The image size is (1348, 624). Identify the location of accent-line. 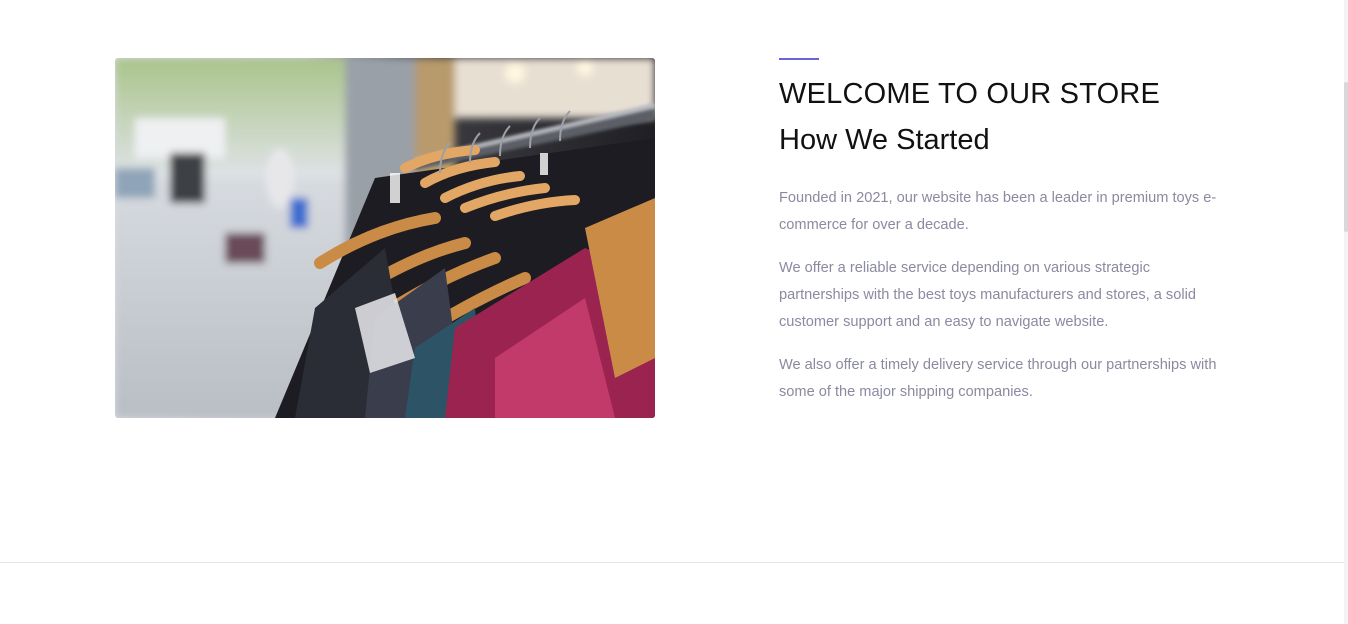
(799, 59).